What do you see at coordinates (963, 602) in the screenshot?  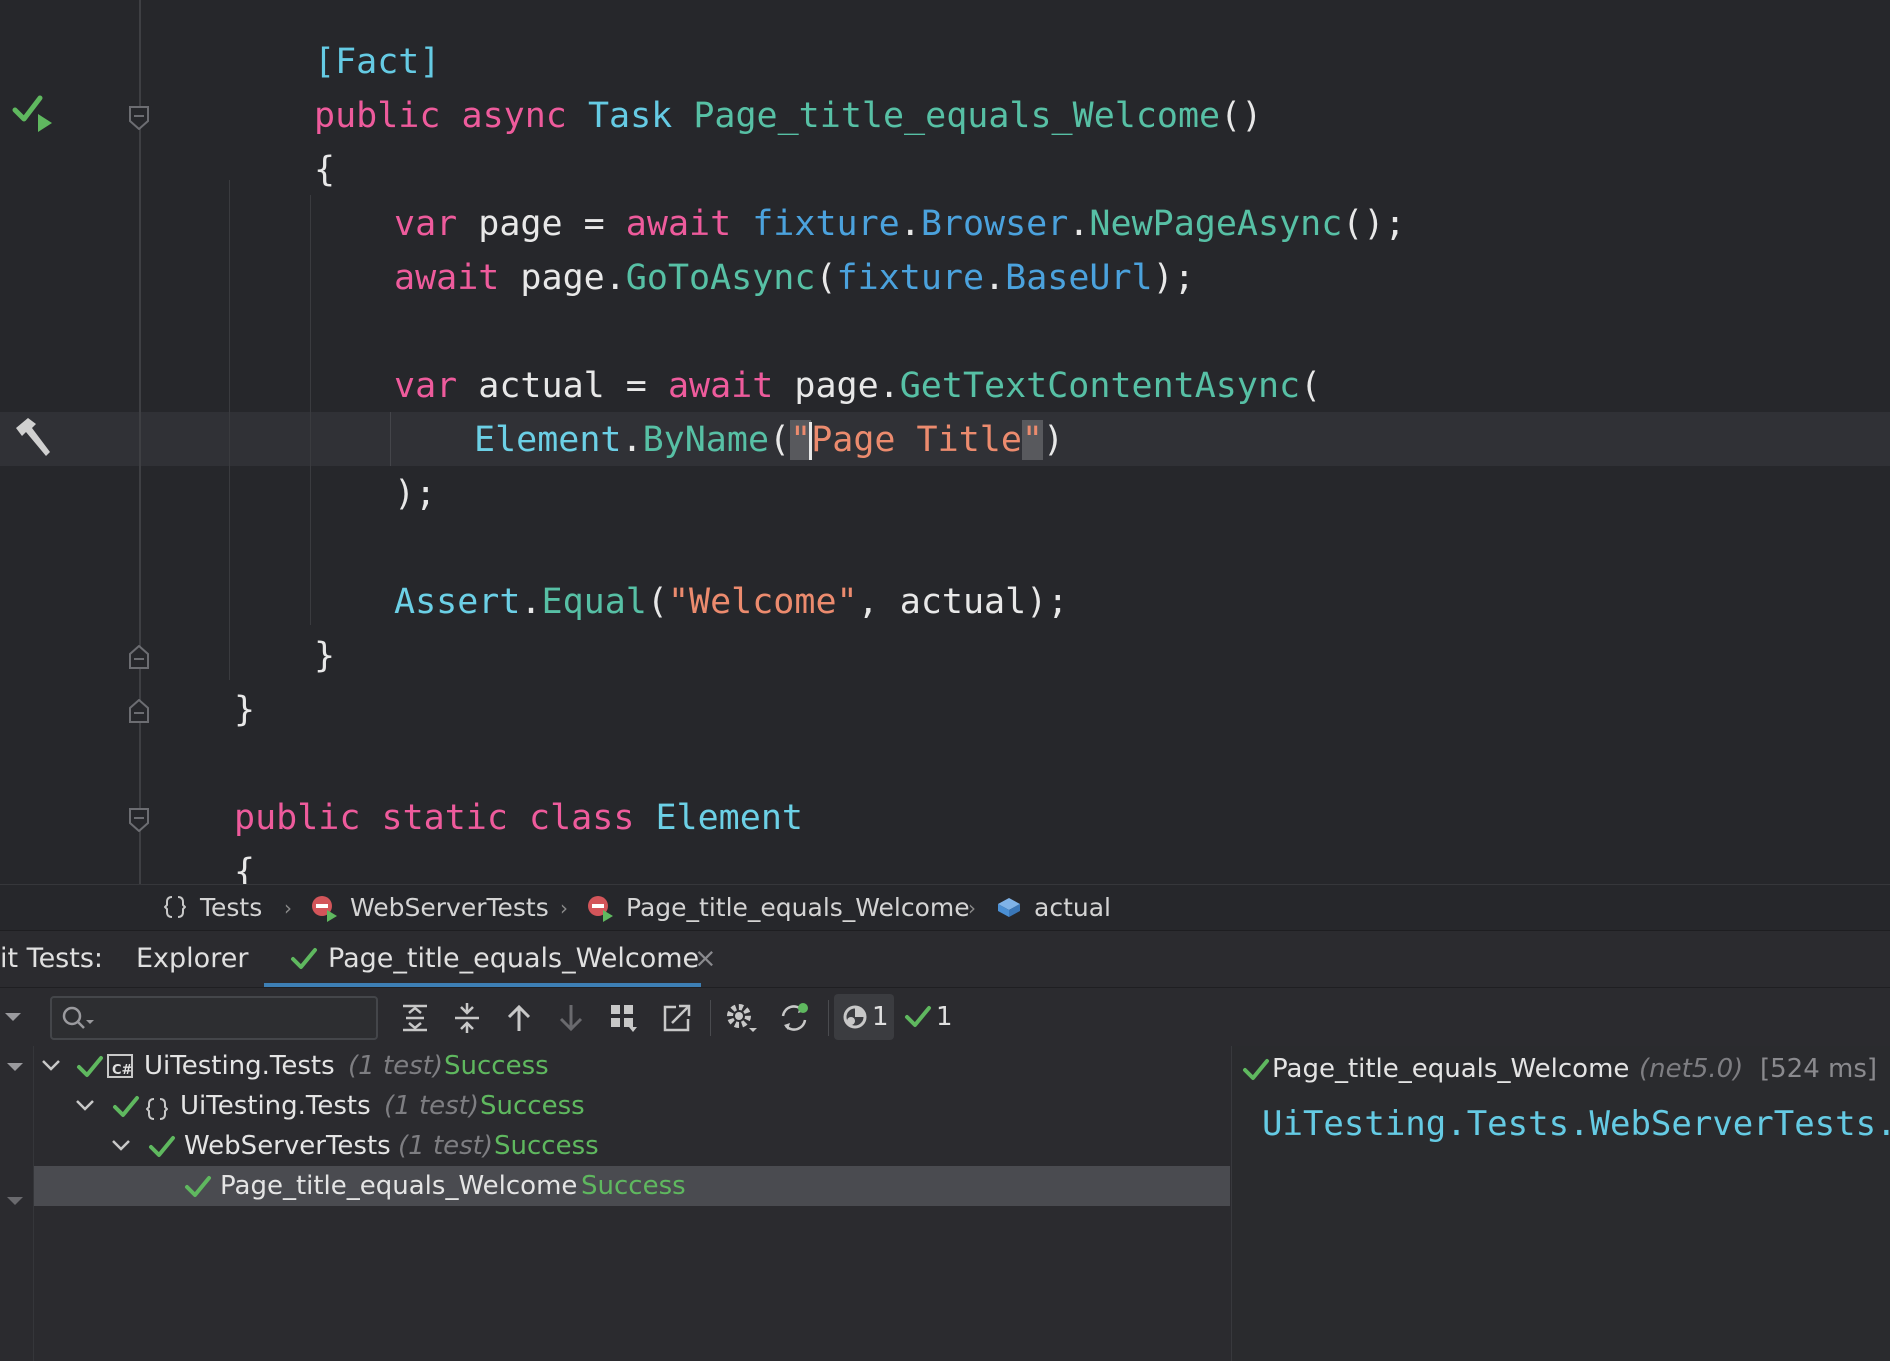 I see `code-text: , actual);` at bounding box center [963, 602].